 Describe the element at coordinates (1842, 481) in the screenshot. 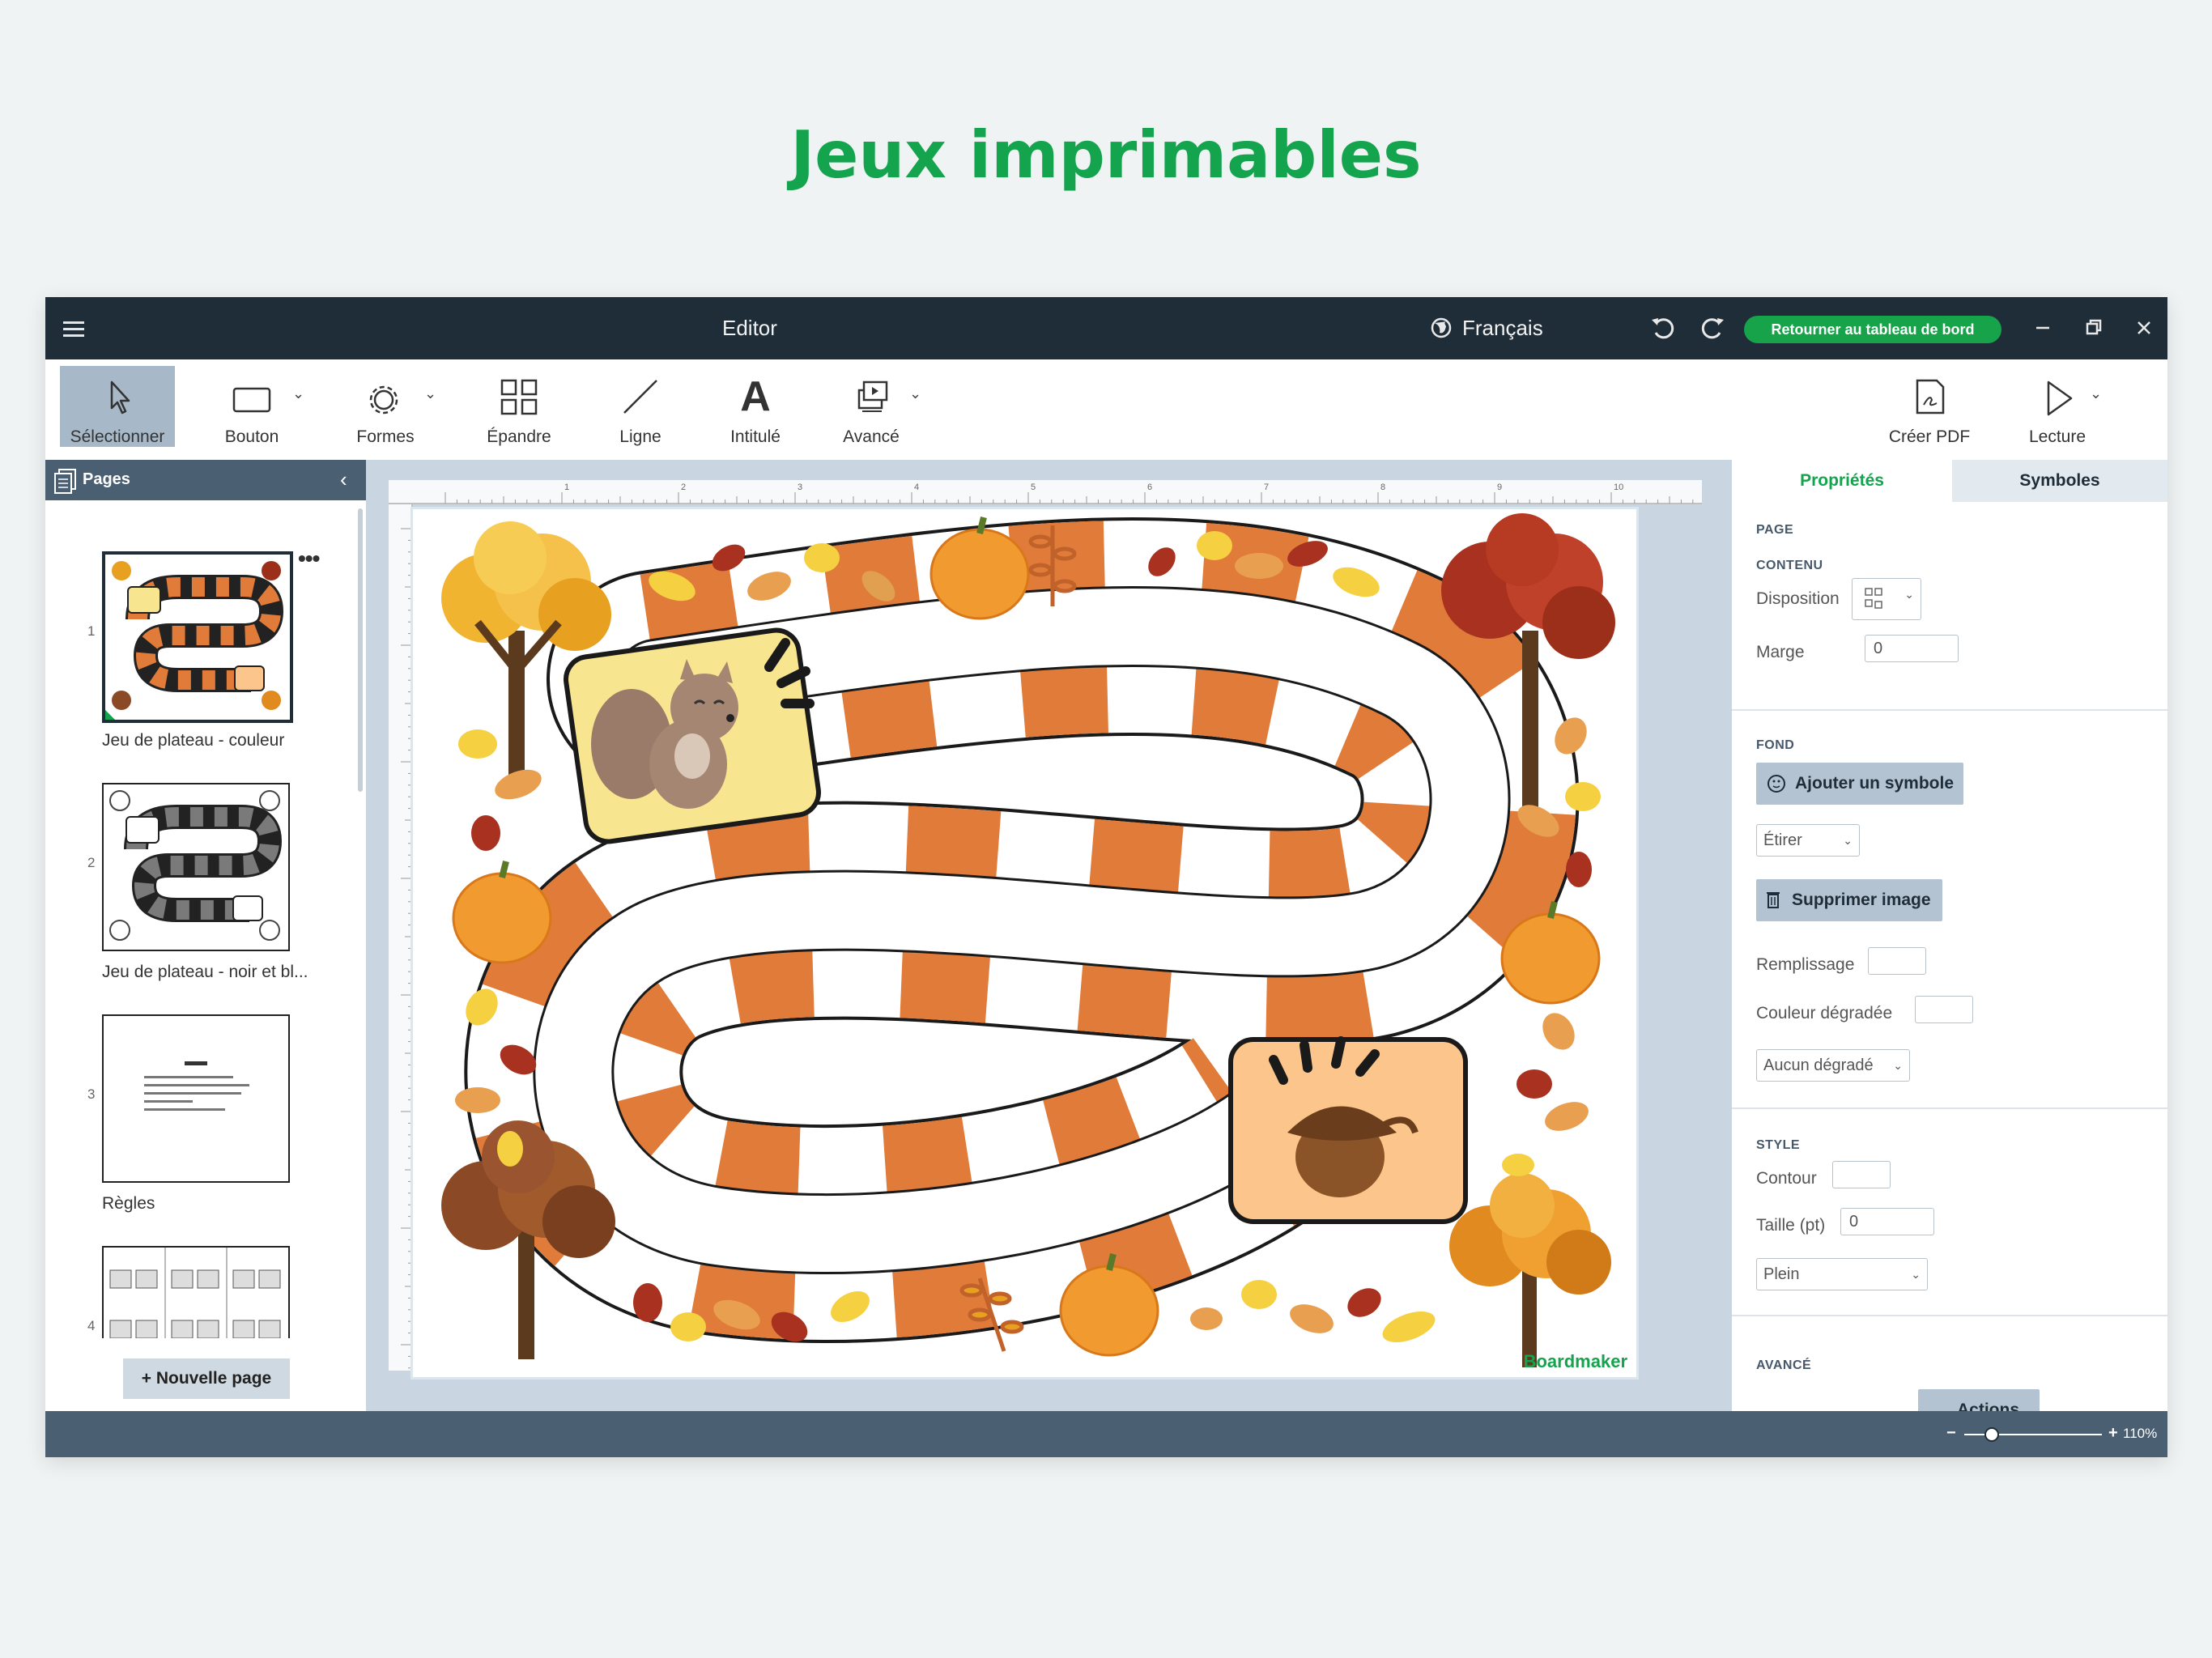

I see `tab-properties: Propriétés` at that location.